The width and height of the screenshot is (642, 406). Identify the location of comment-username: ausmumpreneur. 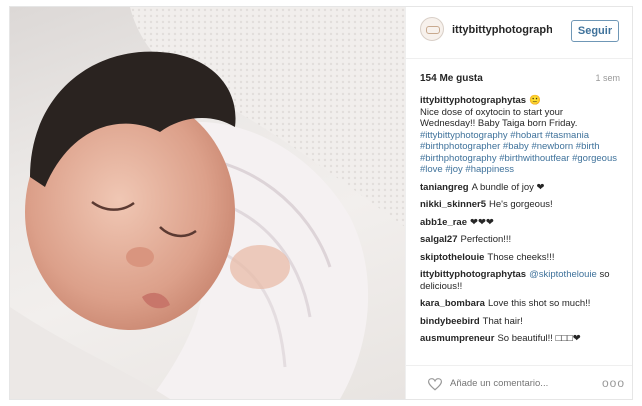
(457, 338).